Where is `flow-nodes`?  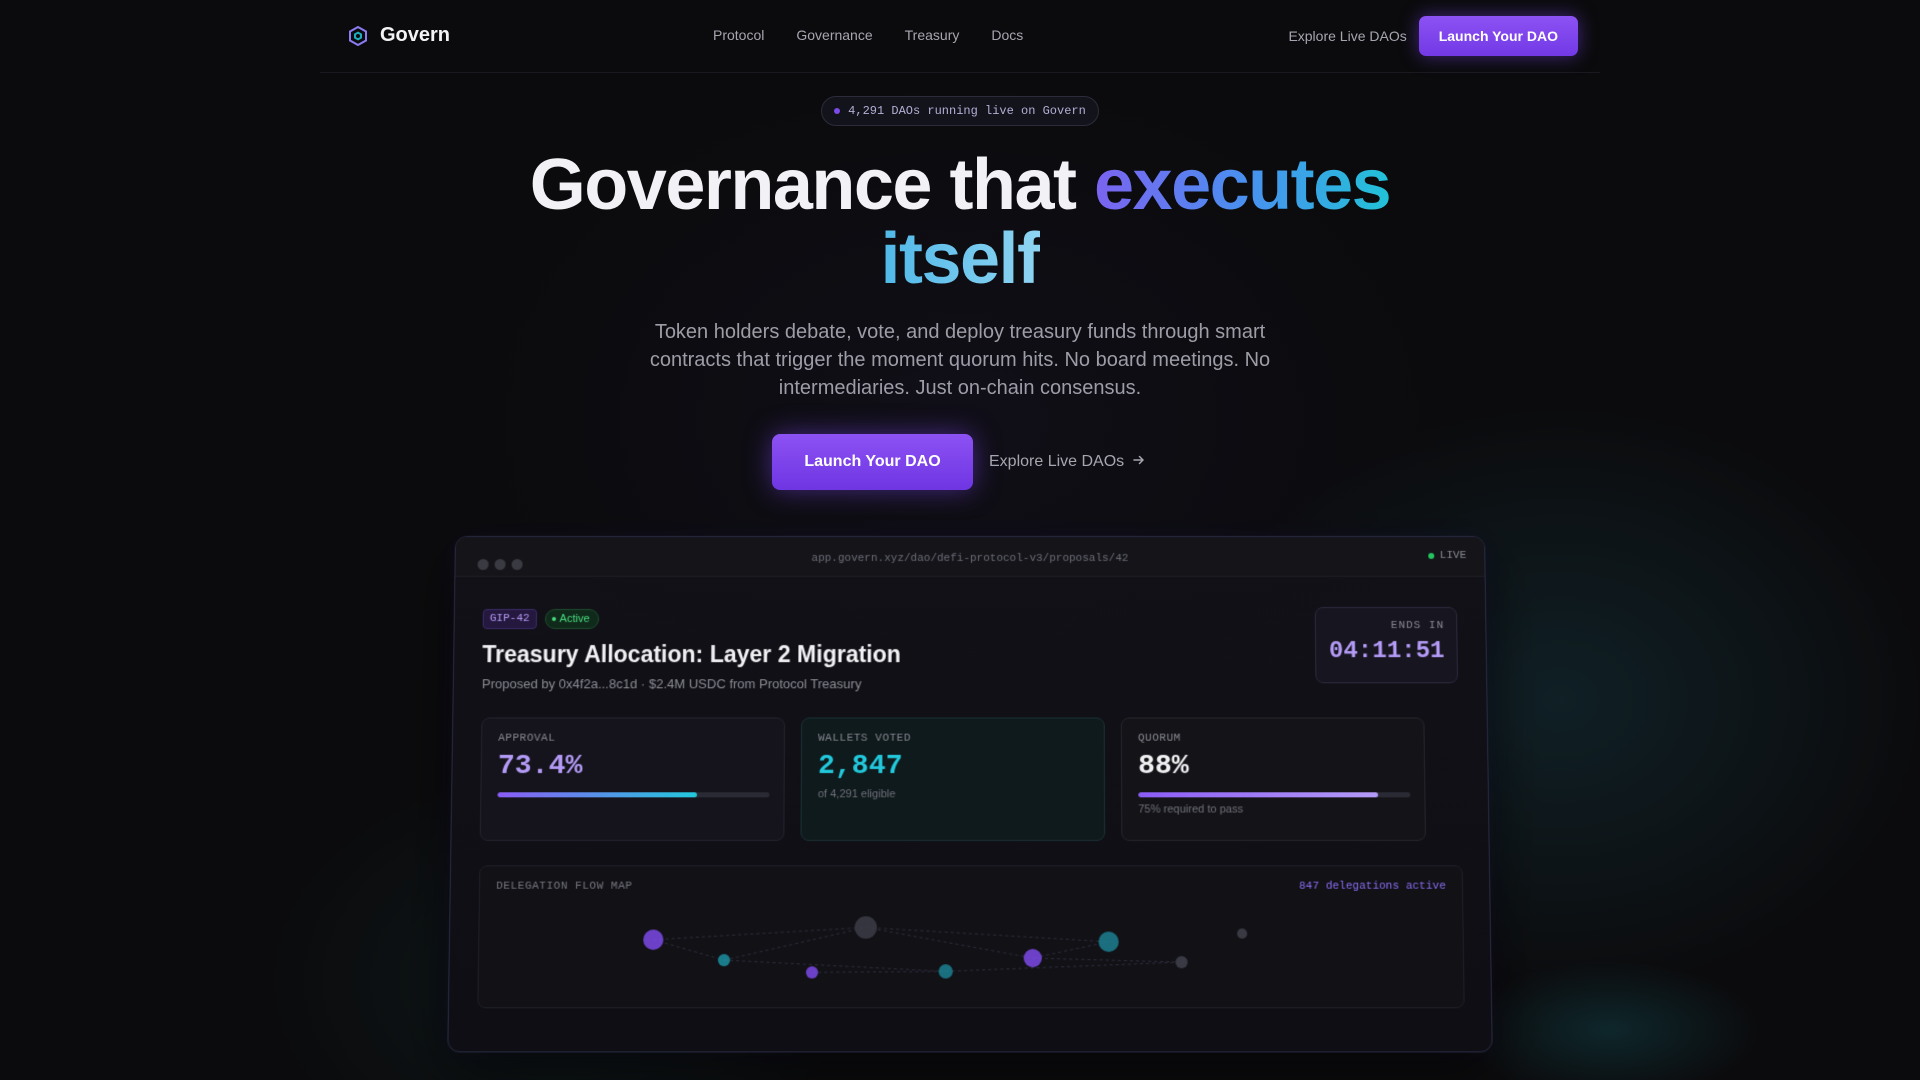 flow-nodes is located at coordinates (945, 947).